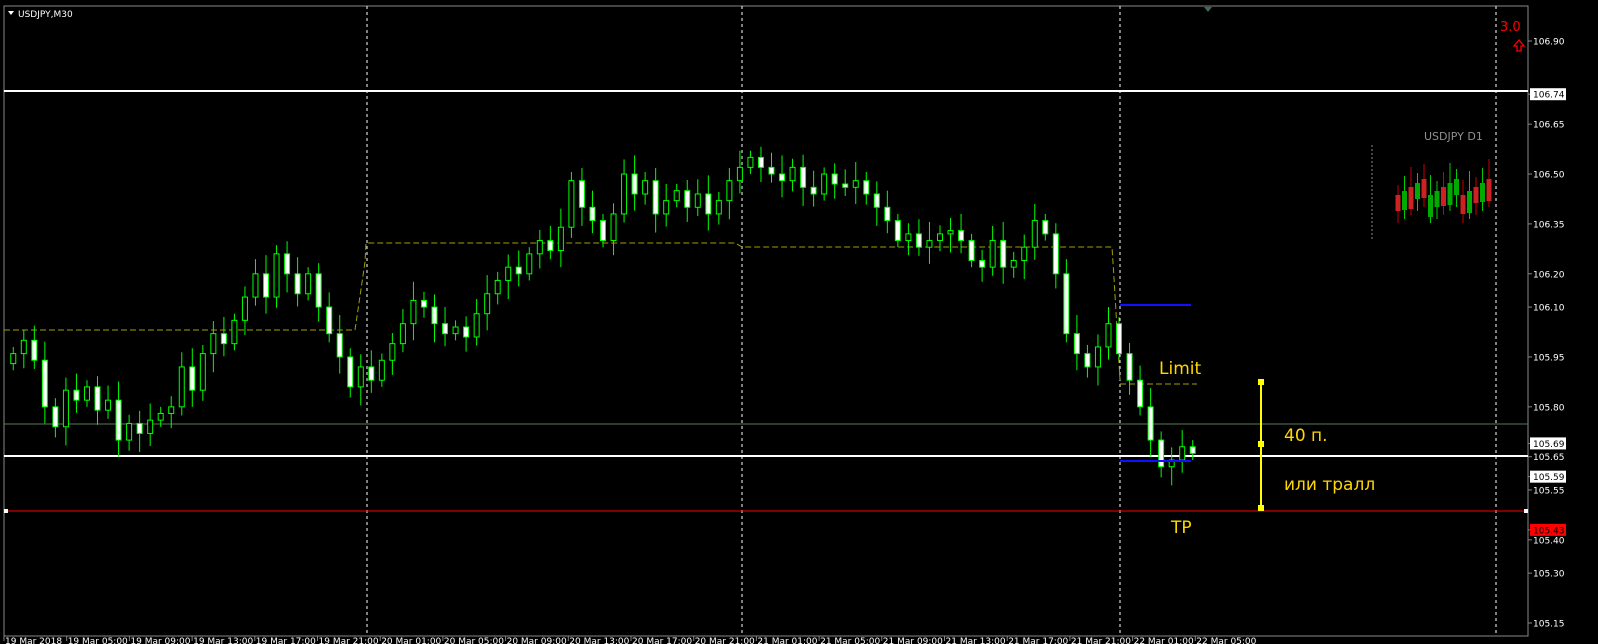 Image resolution: width=1598 pixels, height=644 pixels. Describe the element at coordinates (1549, 43) in the screenshot. I see `price-label: 106.90` at that location.